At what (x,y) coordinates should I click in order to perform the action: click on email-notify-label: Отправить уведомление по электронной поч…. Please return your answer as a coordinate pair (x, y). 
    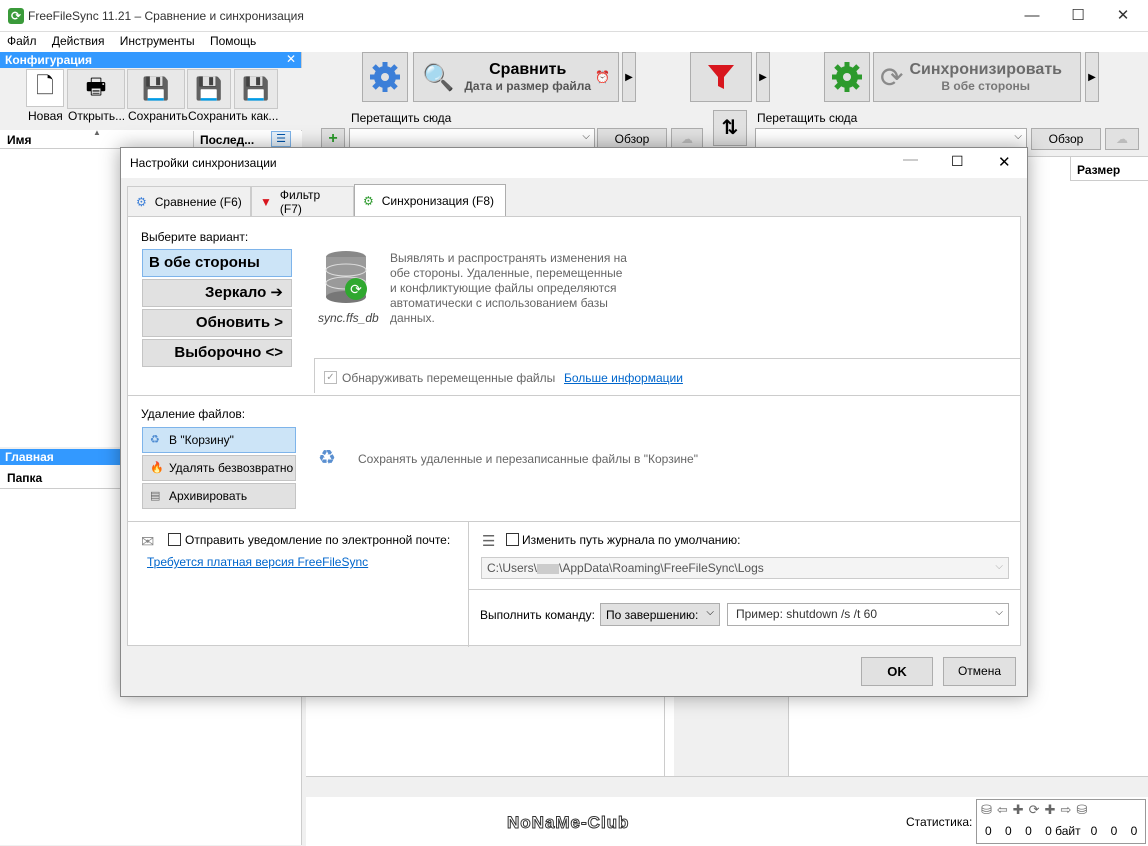
    Looking at the image, I should click on (318, 540).